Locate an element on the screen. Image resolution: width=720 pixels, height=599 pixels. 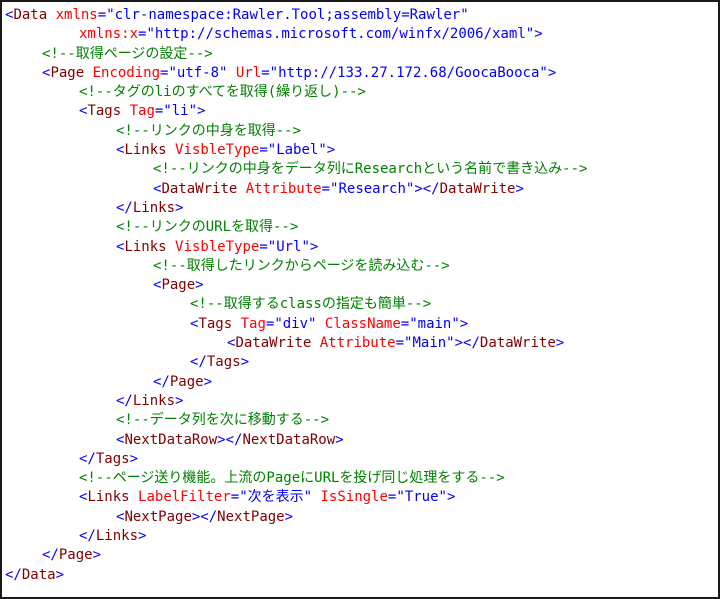
code-token-value: "http://133.27.172.68/GoocaBooca" is located at coordinates (408, 72).